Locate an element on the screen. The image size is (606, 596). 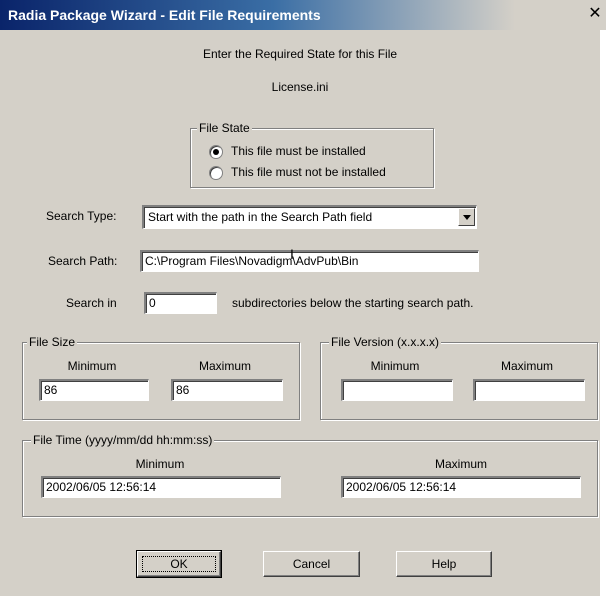
focus-rect is located at coordinates (179, 564).